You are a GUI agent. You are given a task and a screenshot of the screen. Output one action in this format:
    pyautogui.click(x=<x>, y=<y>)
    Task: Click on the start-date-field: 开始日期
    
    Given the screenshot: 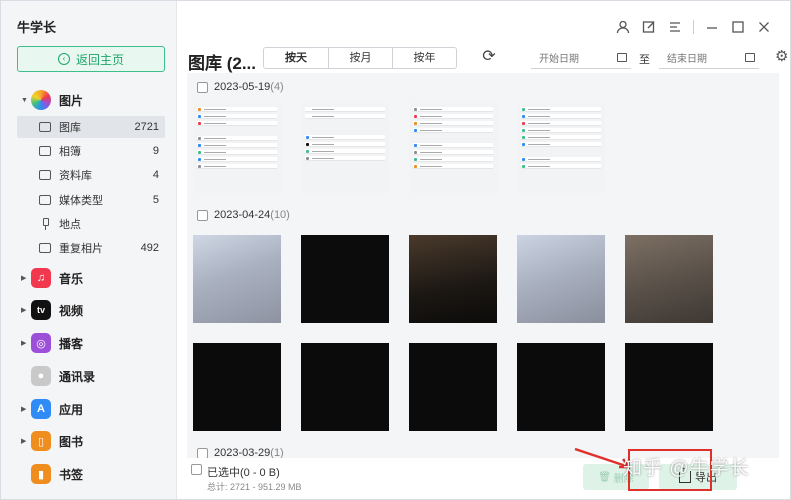 What is the action you would take?
    pyautogui.click(x=581, y=58)
    